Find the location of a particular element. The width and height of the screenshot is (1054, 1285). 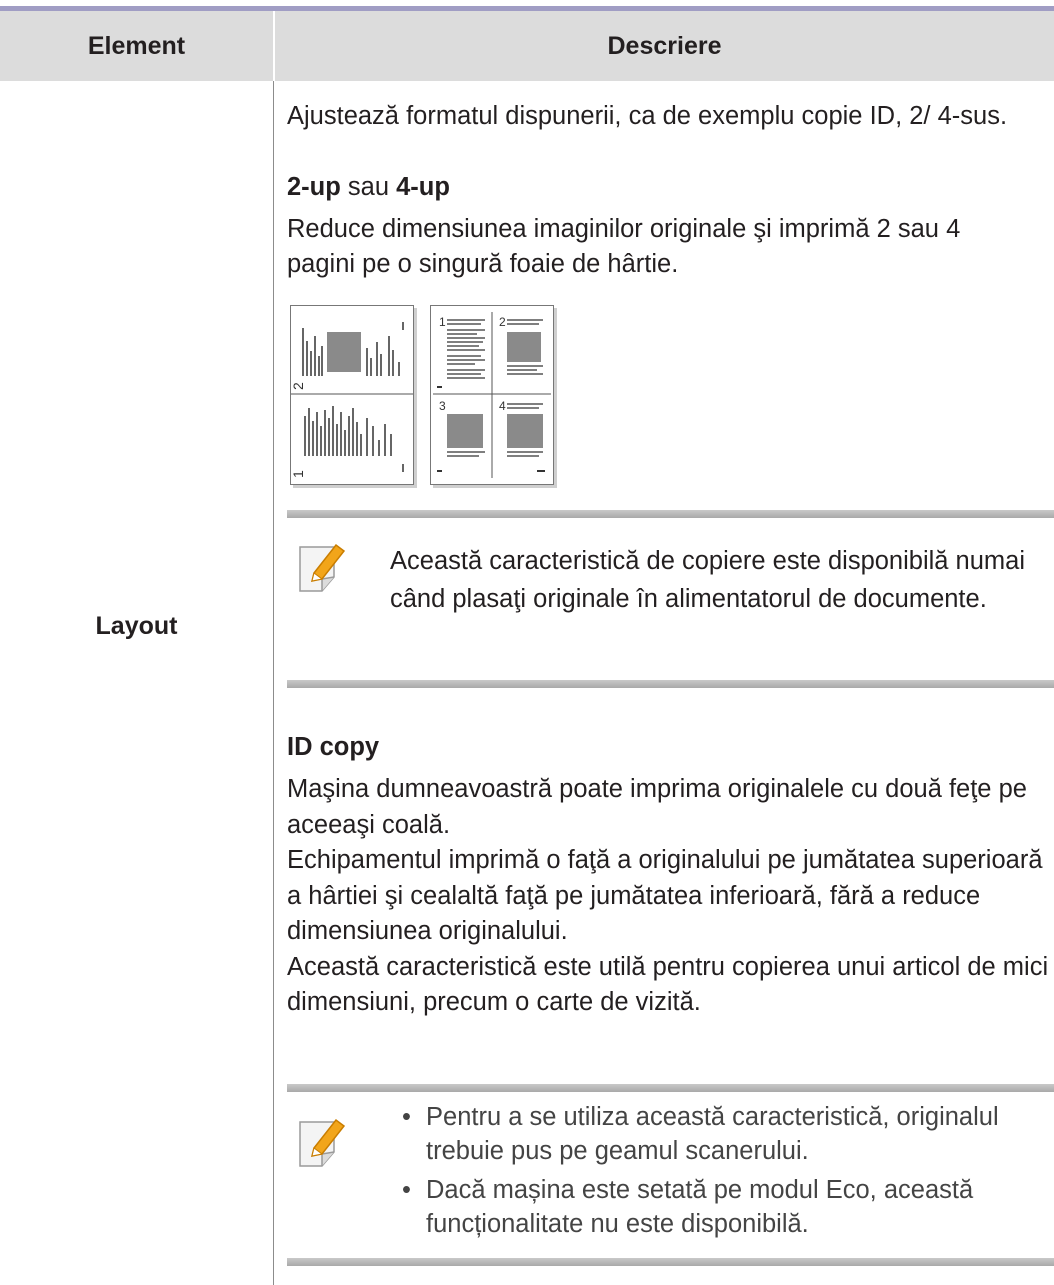

note-top-bar is located at coordinates (670, 514).